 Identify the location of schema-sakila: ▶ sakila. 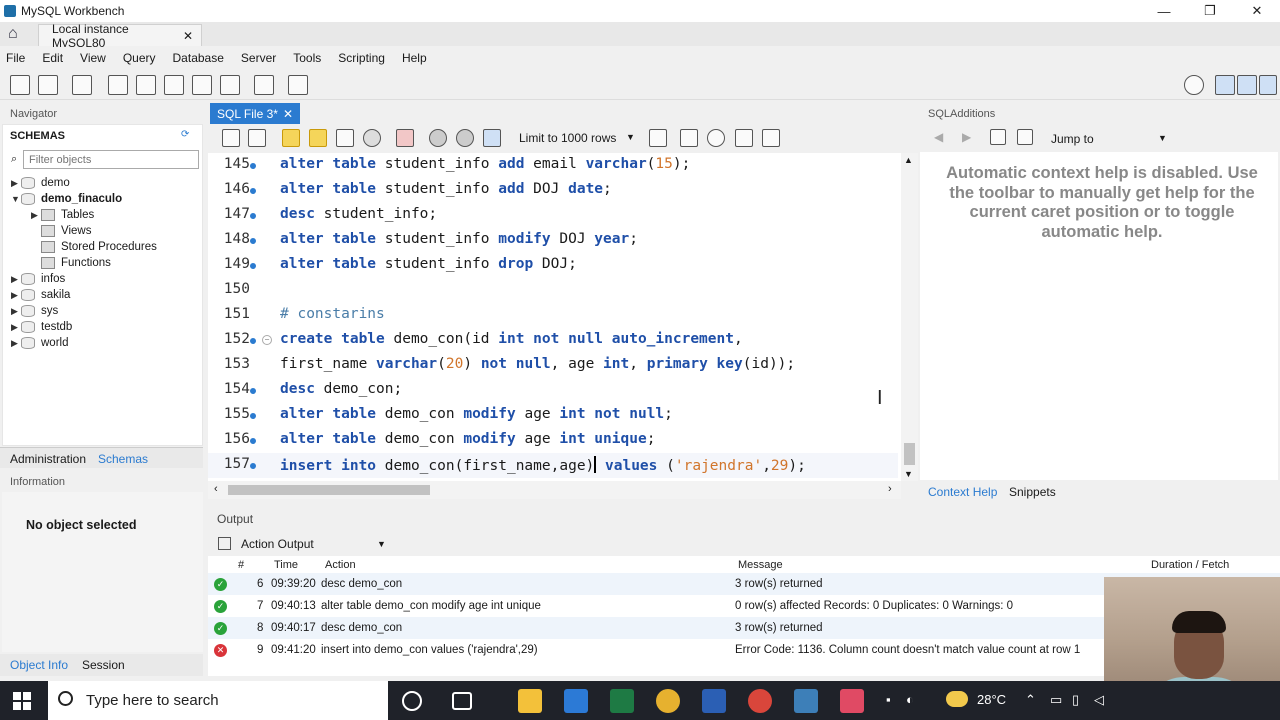
(40, 295).